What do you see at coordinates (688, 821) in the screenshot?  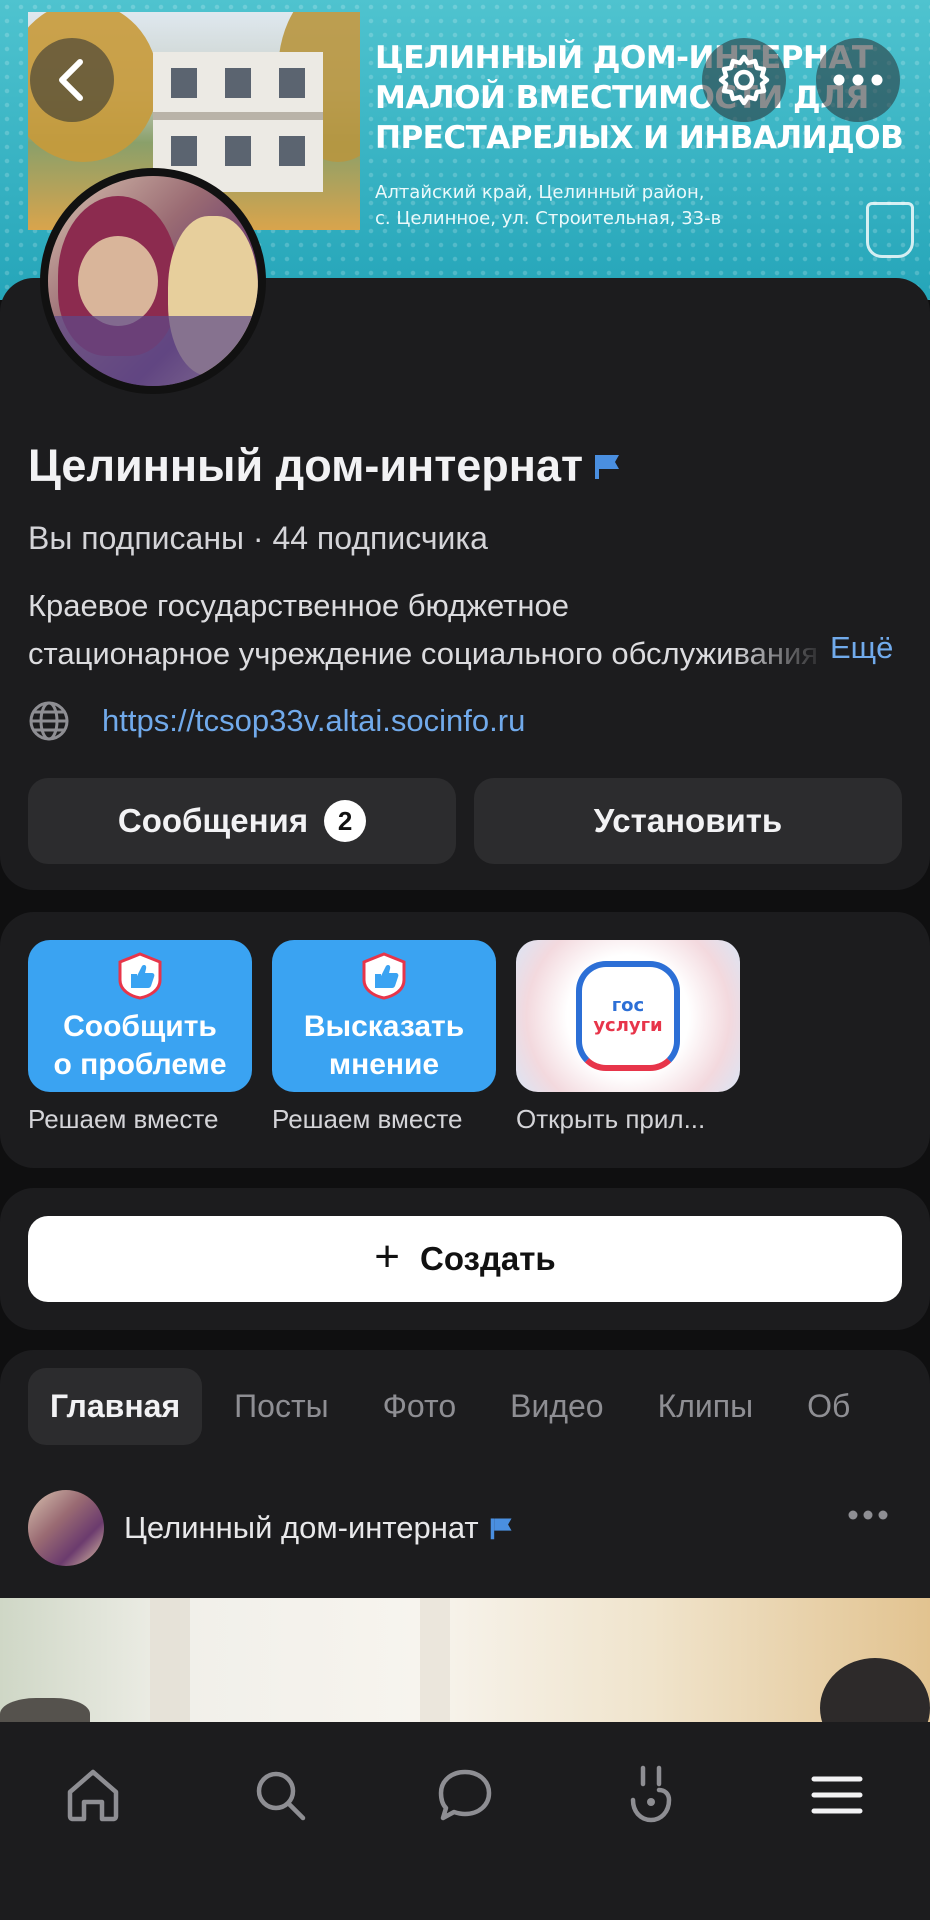 I see `install-button: Установить` at bounding box center [688, 821].